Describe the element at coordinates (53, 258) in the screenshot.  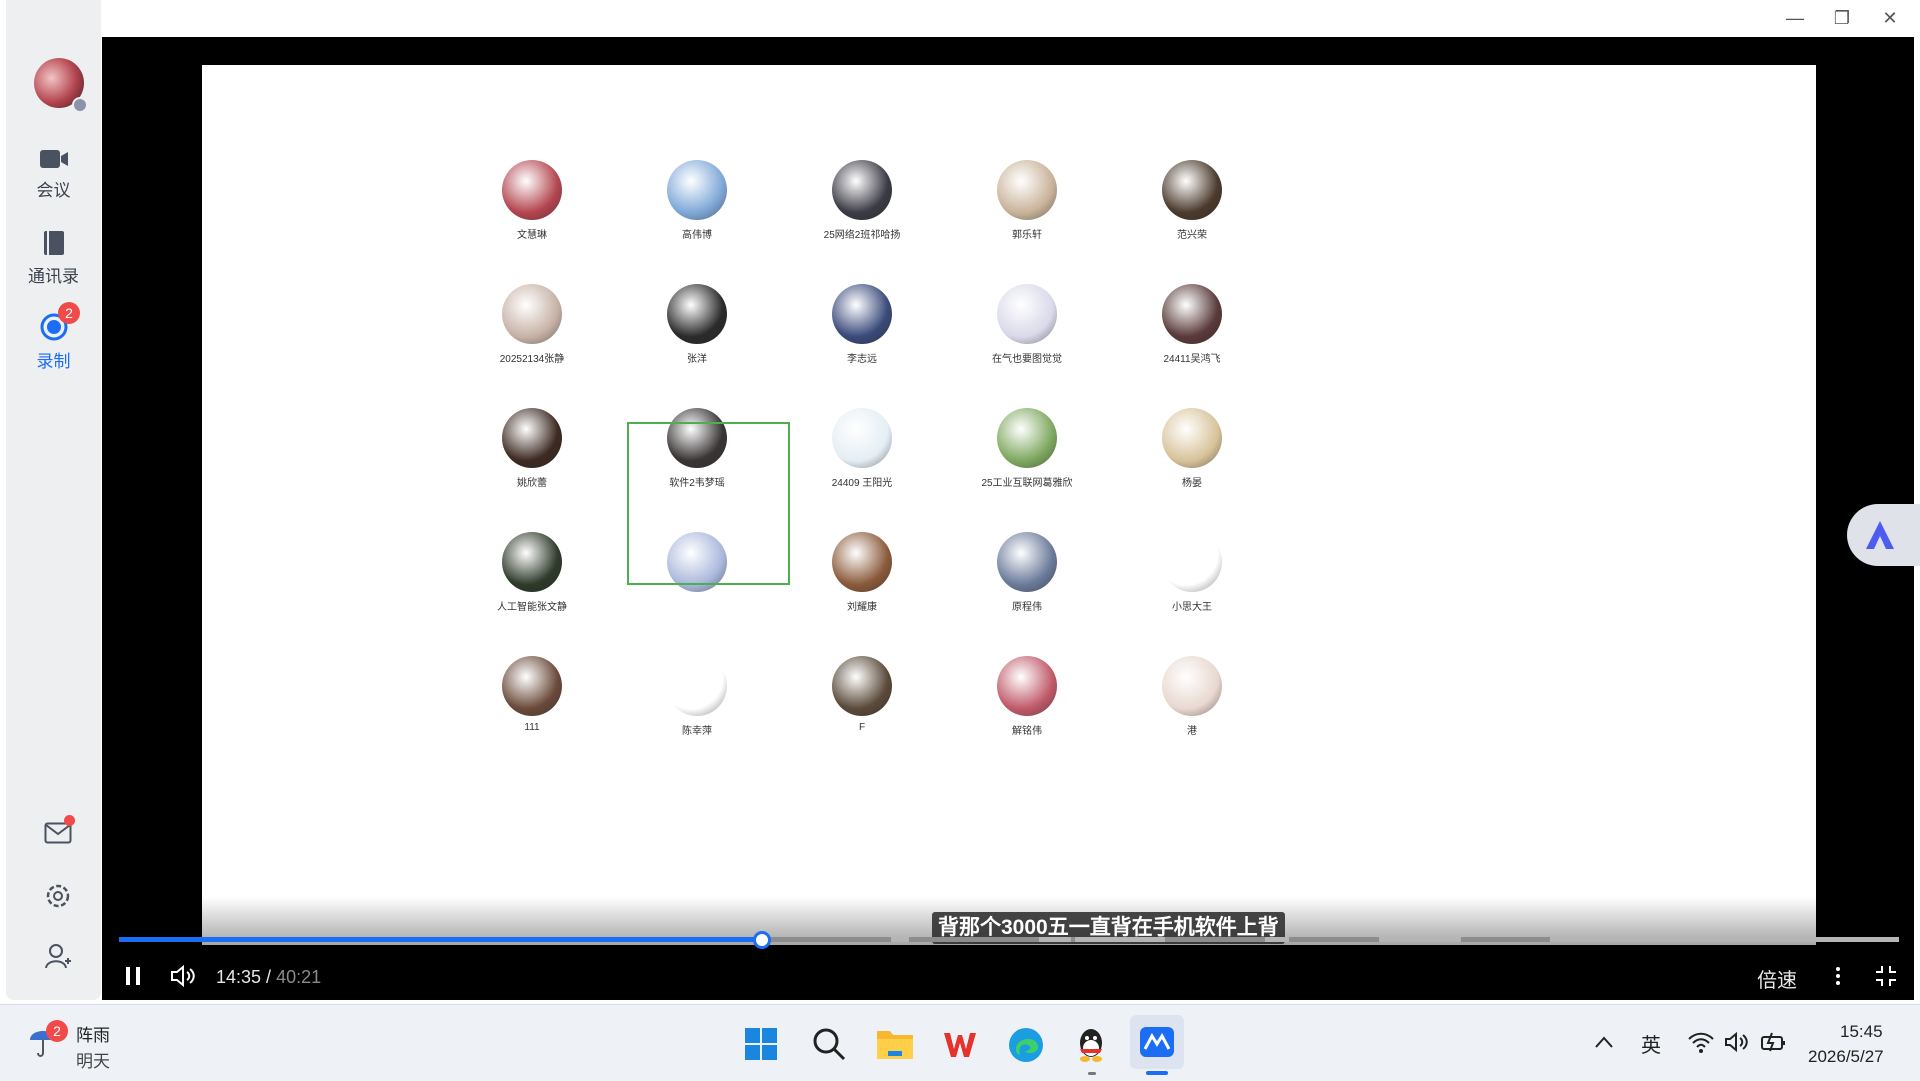
I see `sidebar-item-contacts: 通讯录` at that location.